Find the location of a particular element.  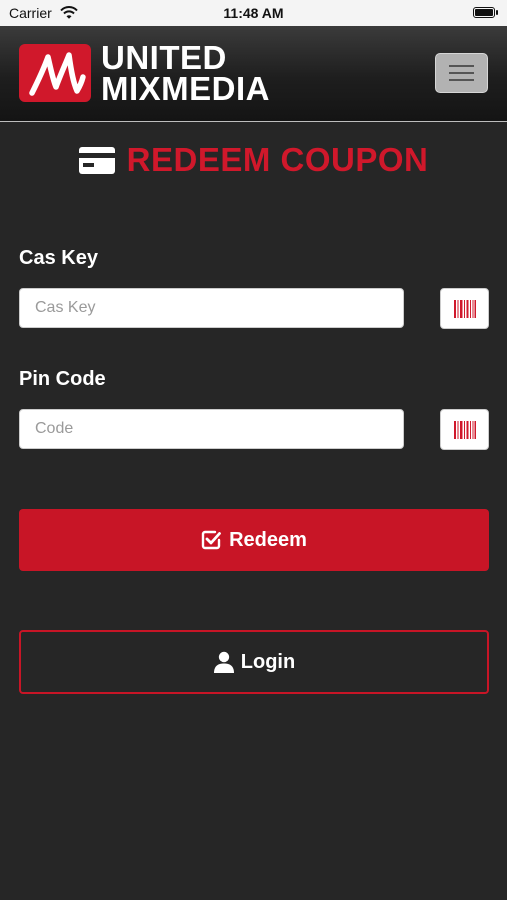

user-icon is located at coordinates (223, 662).